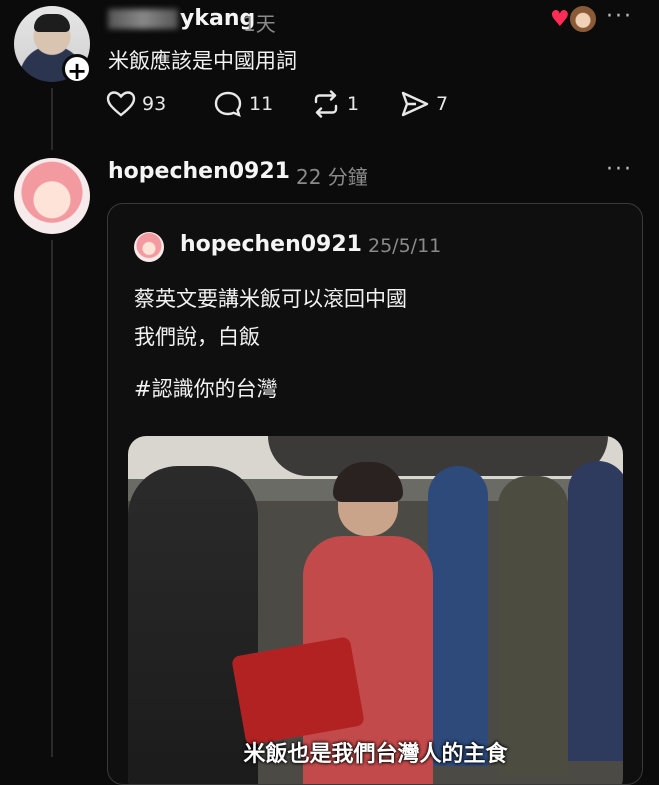 This screenshot has height=785, width=659. I want to click on quoted-hashtag: #認識你的台灣, so click(206, 388).